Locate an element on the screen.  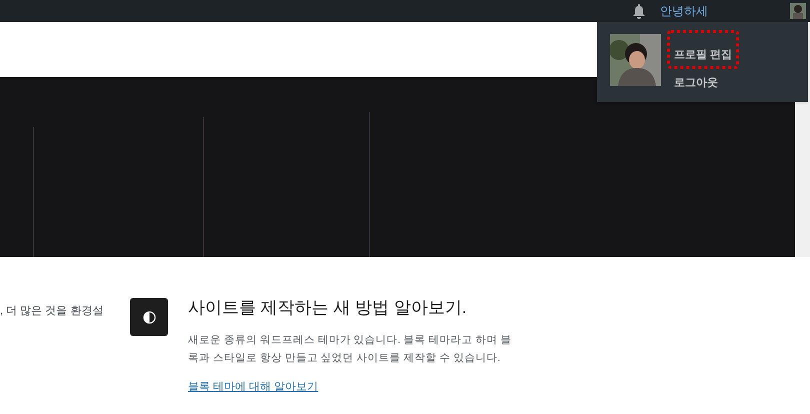
contrast-icon is located at coordinates (149, 317).